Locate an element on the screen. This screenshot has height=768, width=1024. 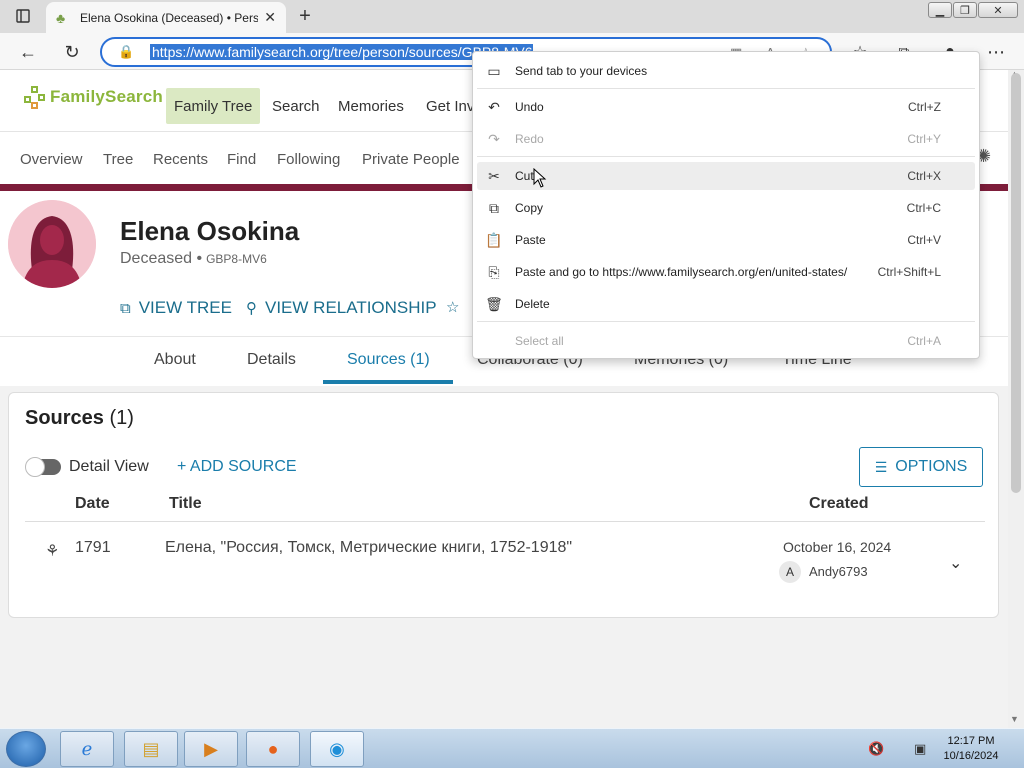
media-player-taskbar-icon: ▶ is located at coordinates (211, 749).